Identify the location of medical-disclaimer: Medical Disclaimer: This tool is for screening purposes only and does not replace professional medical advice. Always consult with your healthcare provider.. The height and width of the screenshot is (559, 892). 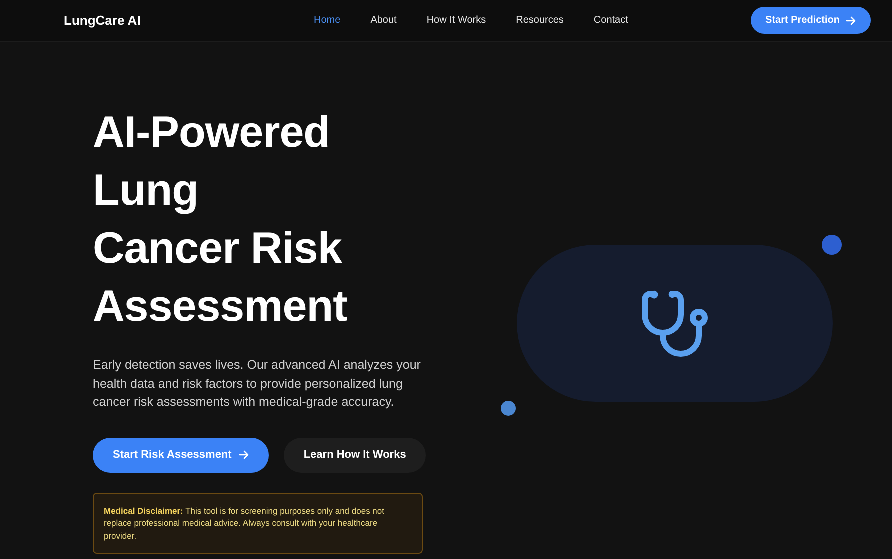
(258, 523).